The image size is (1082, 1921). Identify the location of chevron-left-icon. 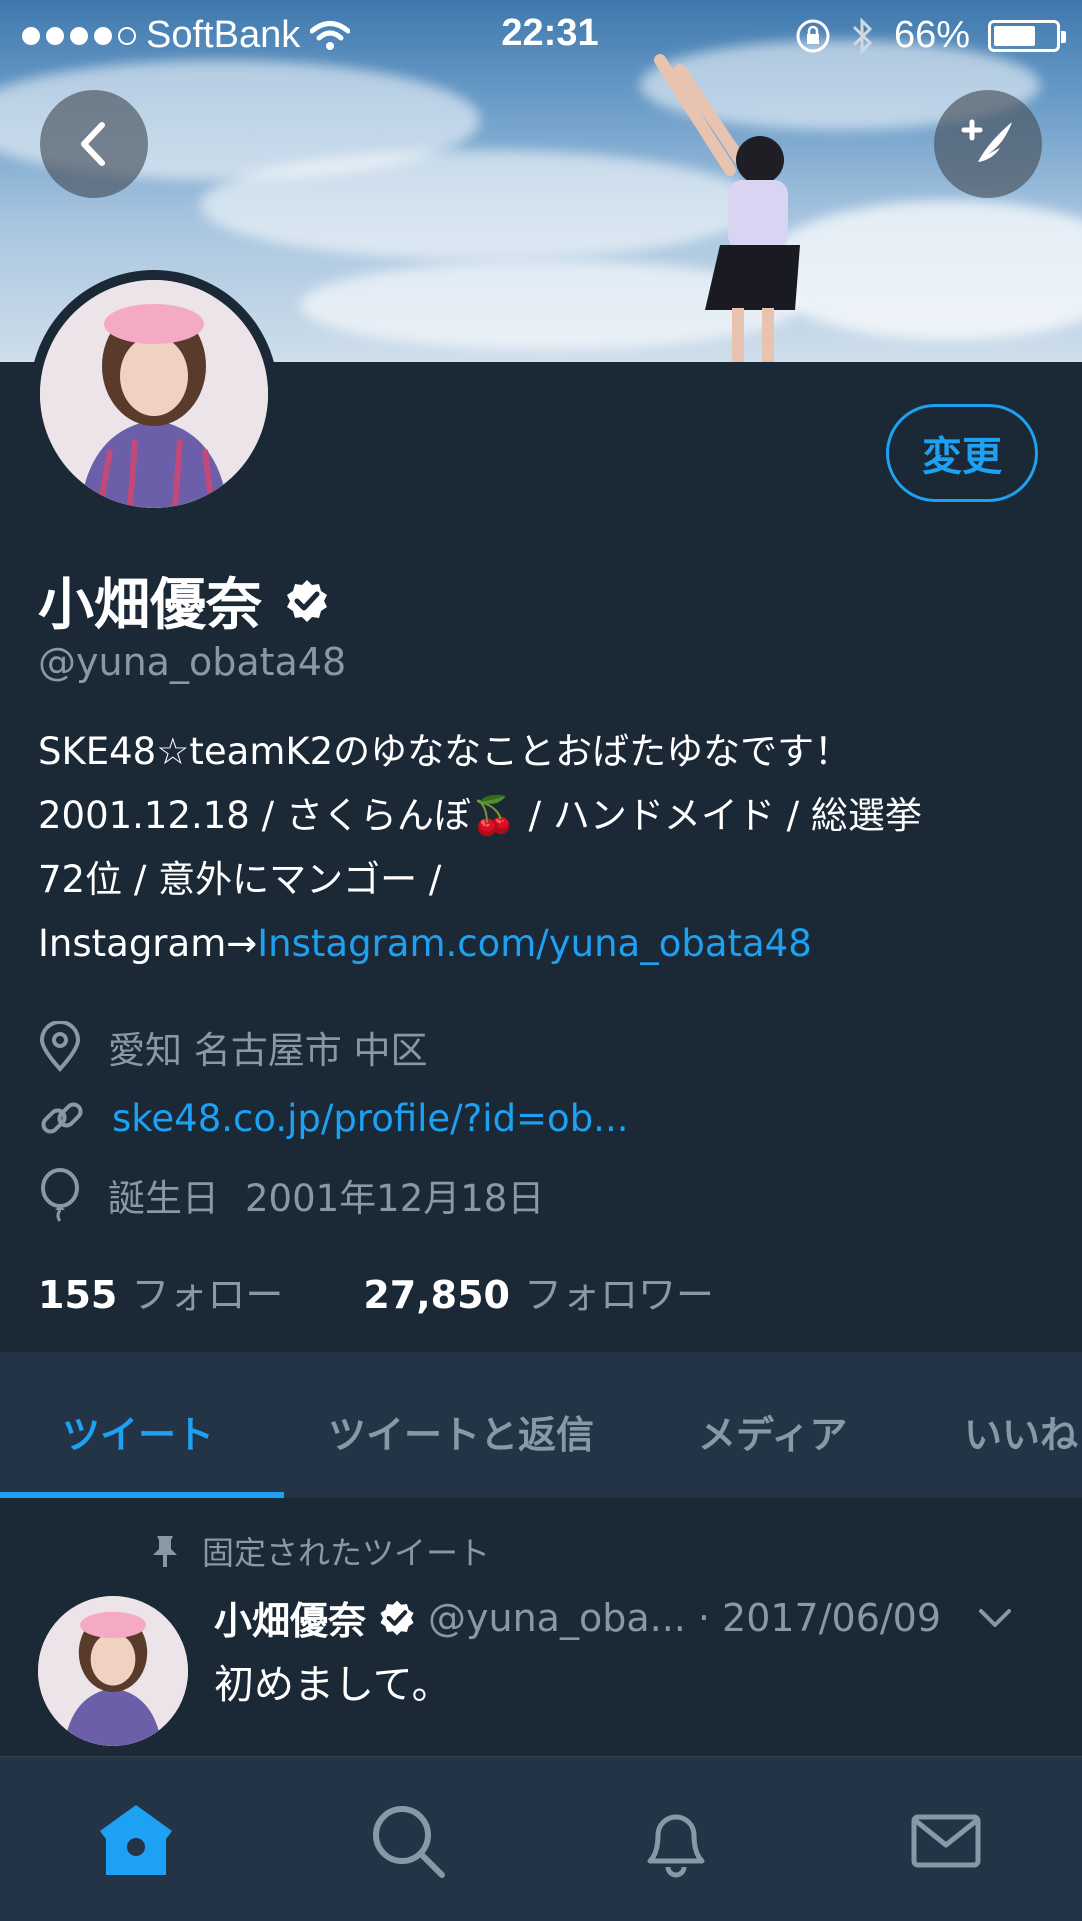
(93, 144).